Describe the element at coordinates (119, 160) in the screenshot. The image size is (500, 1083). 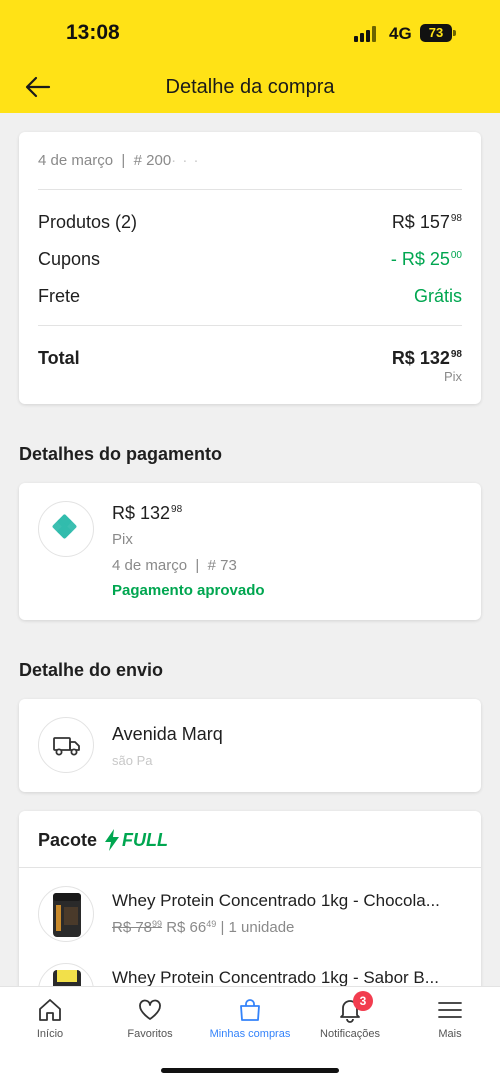
I see `order-meta: 4 de março | # 200· · ·` at that location.